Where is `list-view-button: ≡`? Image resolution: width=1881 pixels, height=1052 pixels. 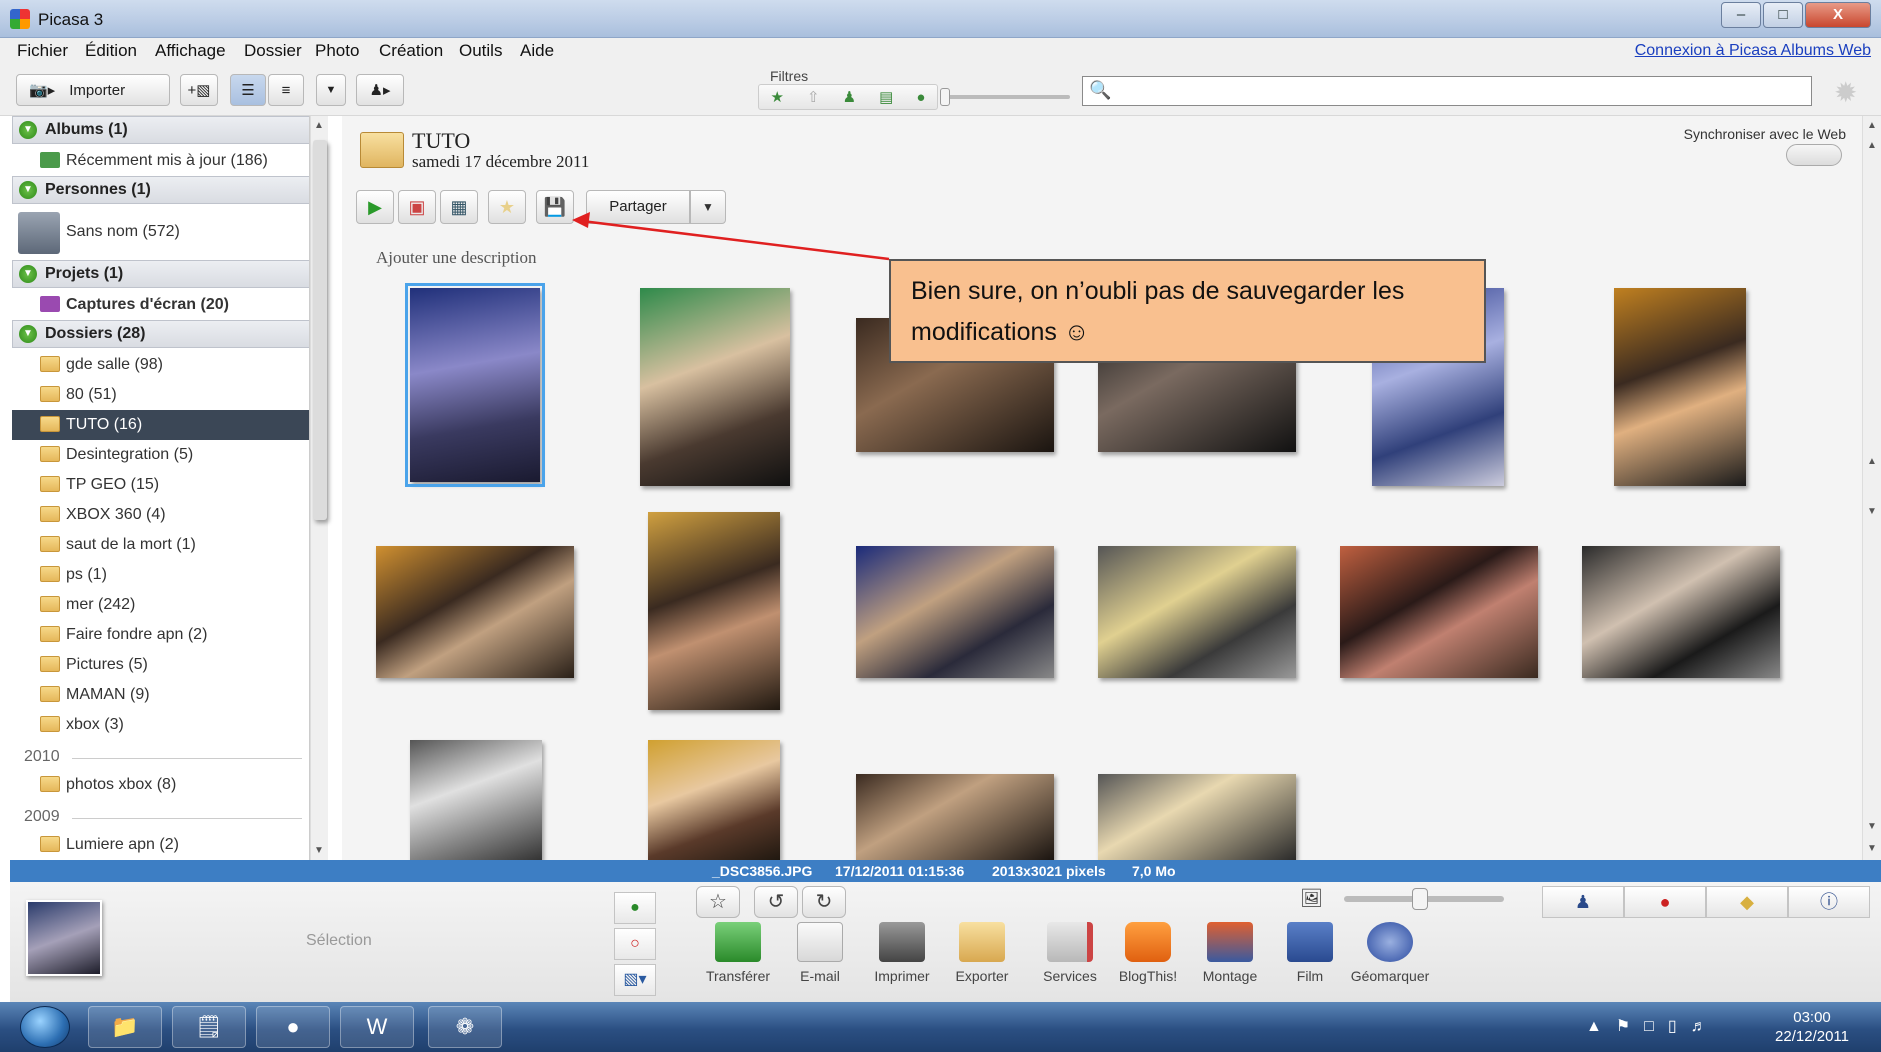 list-view-button: ≡ is located at coordinates (286, 90).